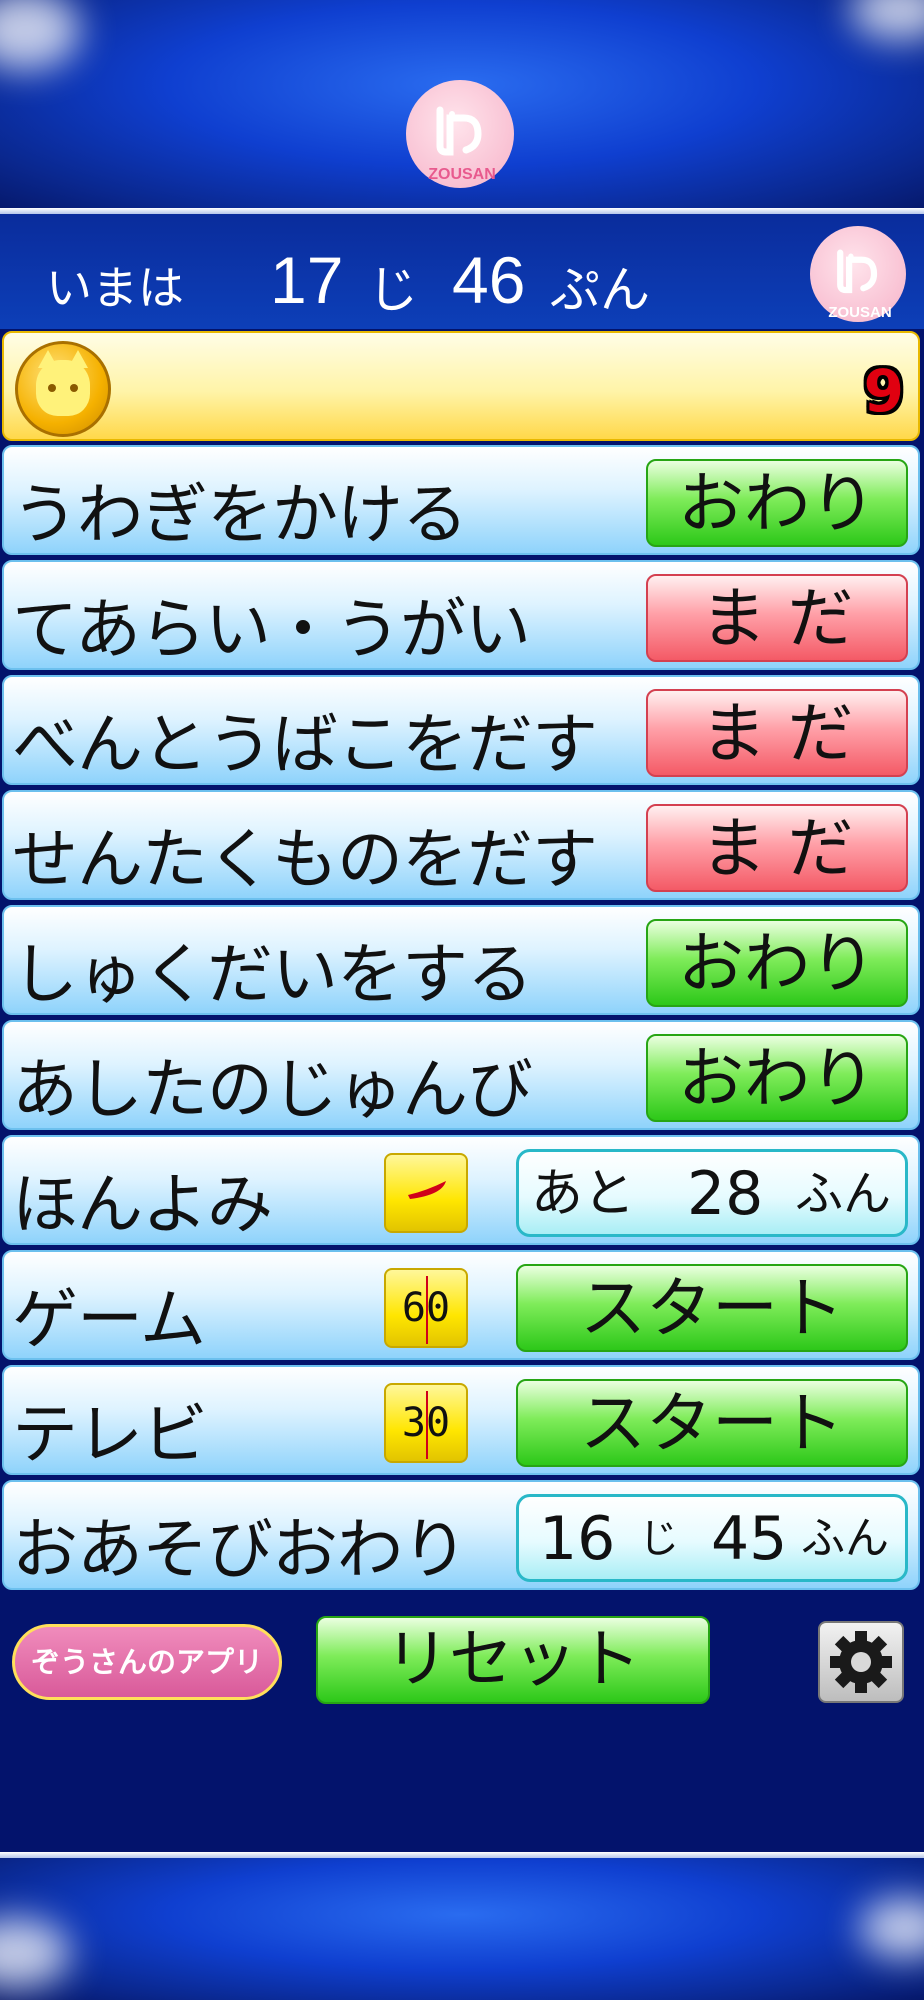 The image size is (924, 2000). What do you see at coordinates (305, 744) in the screenshot?
I see `task-label: べんとうばこをだす` at bounding box center [305, 744].